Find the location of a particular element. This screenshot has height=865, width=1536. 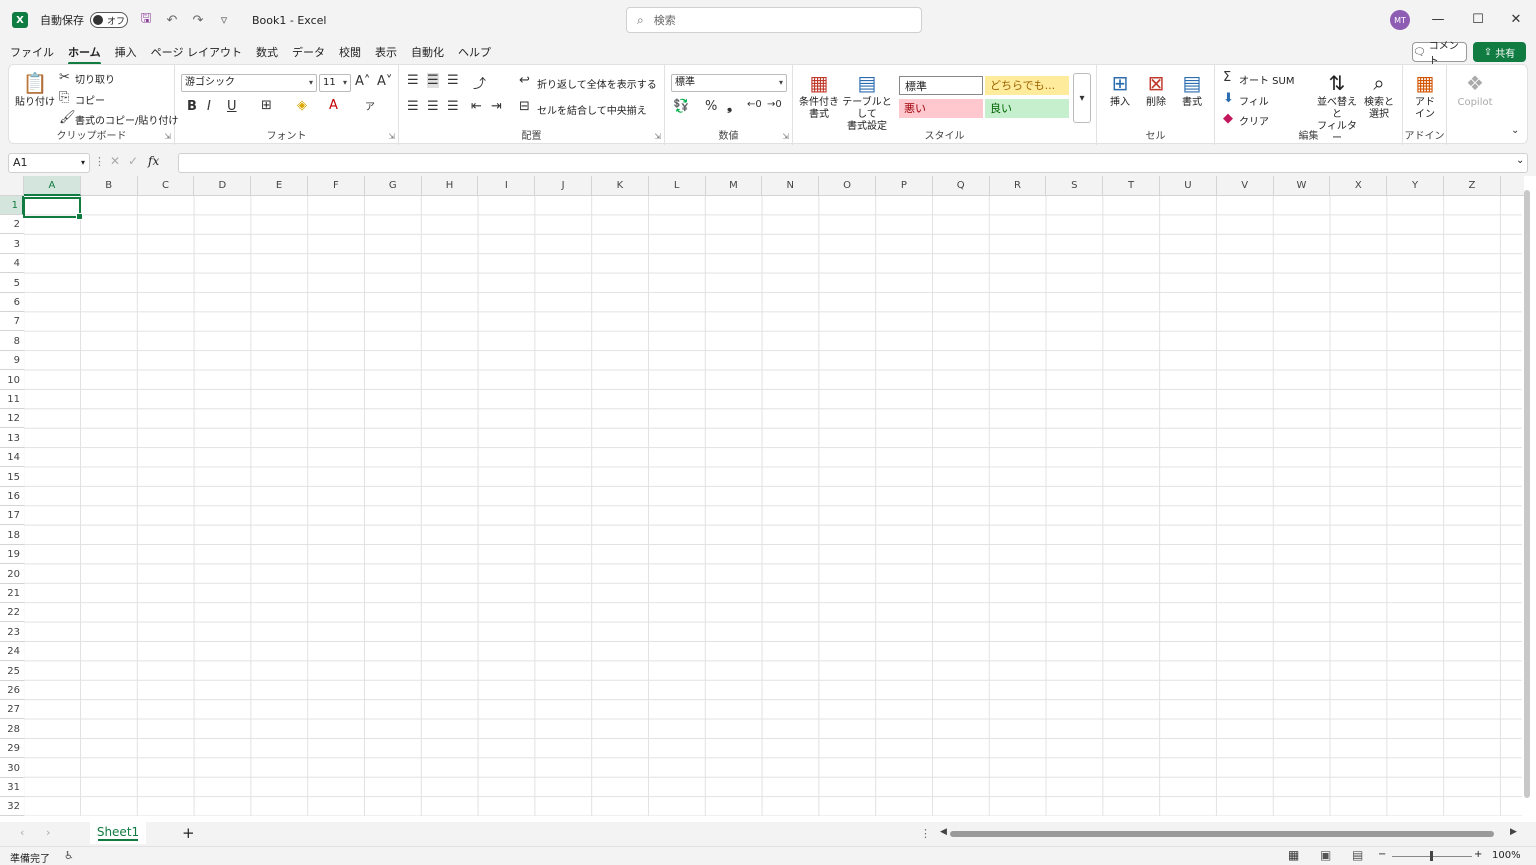

insert-function-button: fx is located at coordinates (153, 161).